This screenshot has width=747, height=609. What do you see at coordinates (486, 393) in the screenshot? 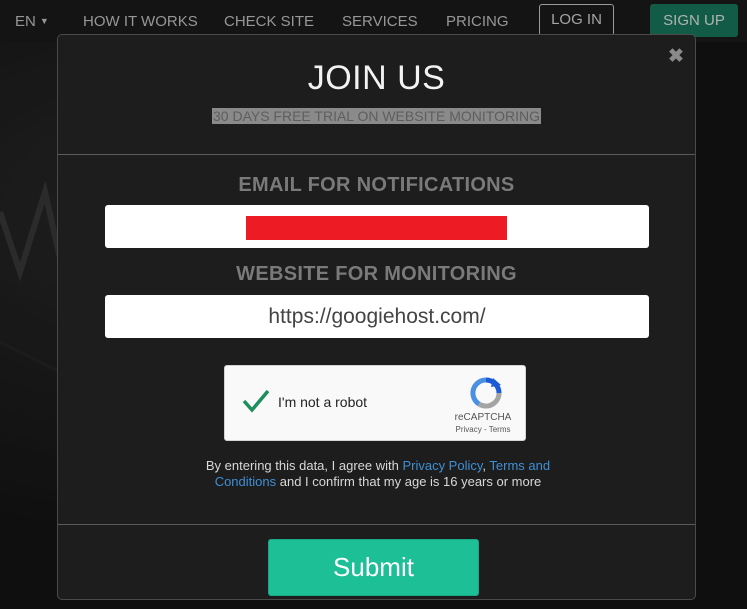
I see `recaptcha-logo-icon` at bounding box center [486, 393].